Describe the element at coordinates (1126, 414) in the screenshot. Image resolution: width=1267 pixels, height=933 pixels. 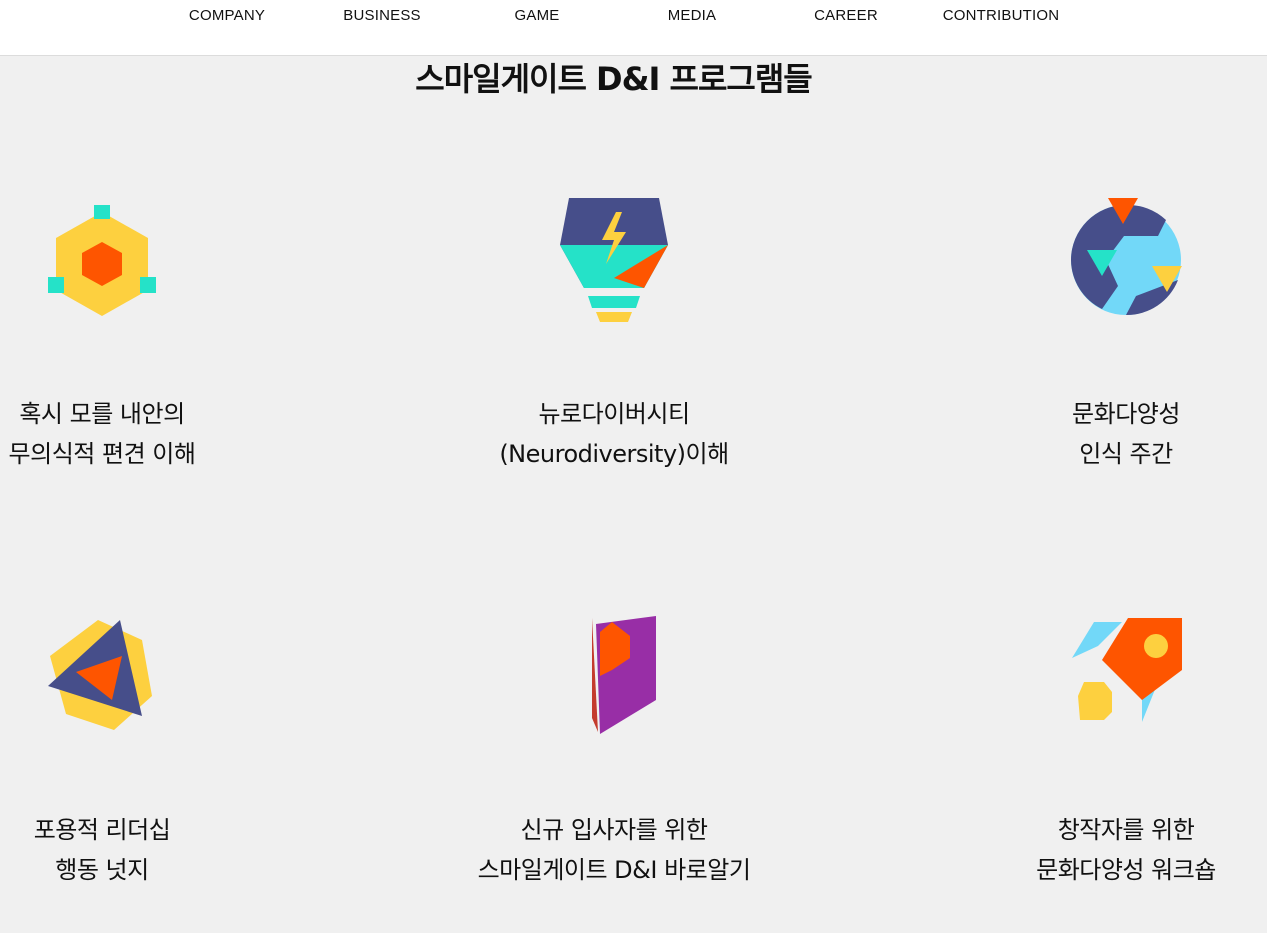
I see `program-title-line1: 문화다양성` at that location.